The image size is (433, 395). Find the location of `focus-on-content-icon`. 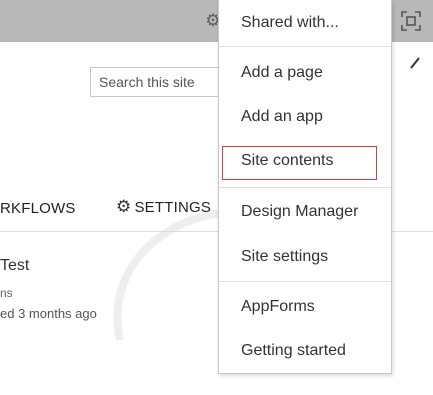

focus-on-content-icon is located at coordinates (411, 21).